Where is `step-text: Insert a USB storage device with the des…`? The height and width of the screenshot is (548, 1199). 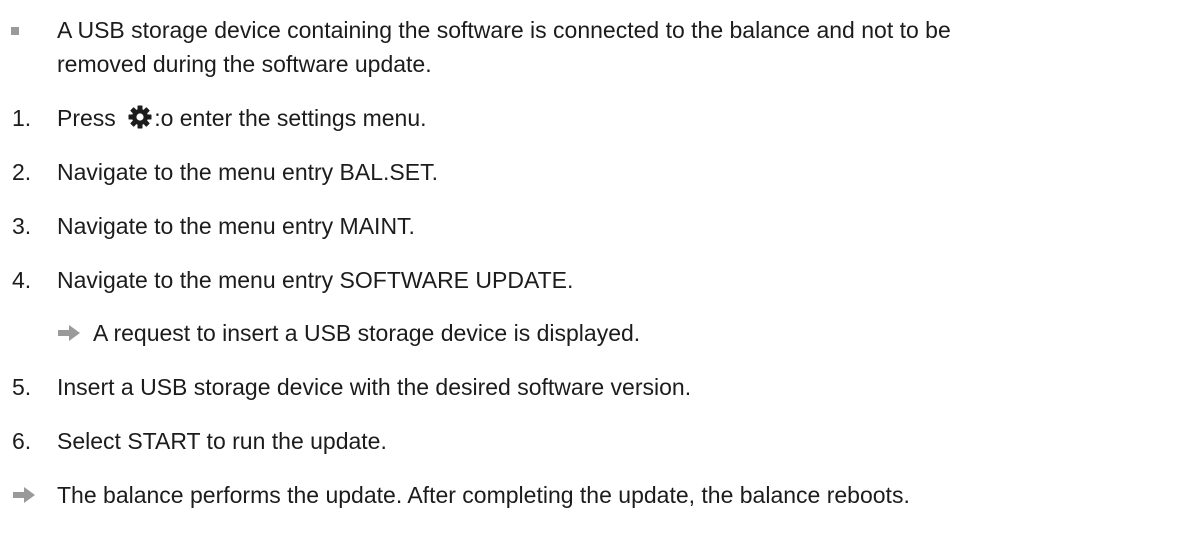
step-text: Insert a USB storage device with the des… is located at coordinates (374, 387).